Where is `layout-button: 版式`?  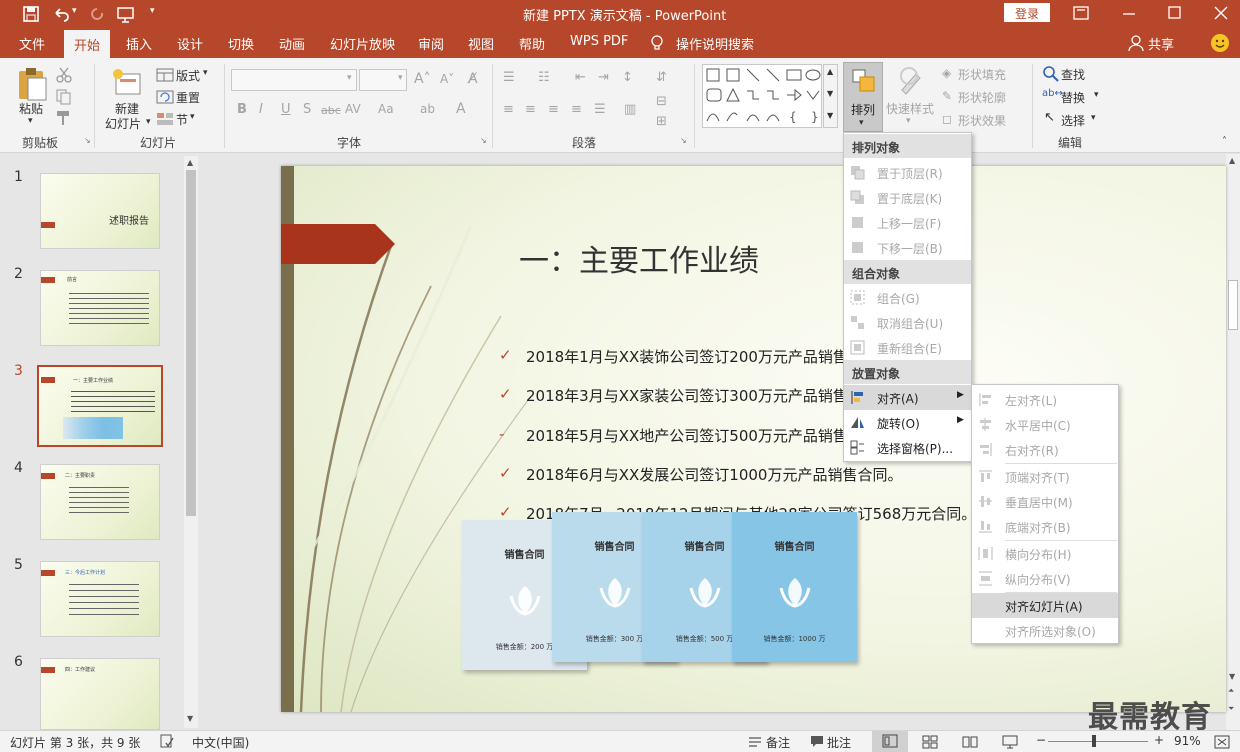 layout-button: 版式 is located at coordinates (188, 75).